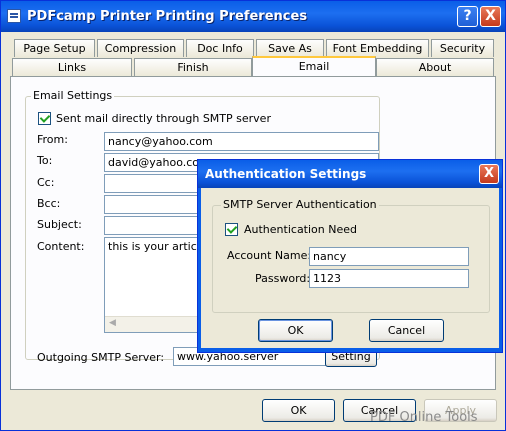 The height and width of the screenshot is (431, 506). I want to click on auth-cancel-button: Cancel, so click(406, 330).